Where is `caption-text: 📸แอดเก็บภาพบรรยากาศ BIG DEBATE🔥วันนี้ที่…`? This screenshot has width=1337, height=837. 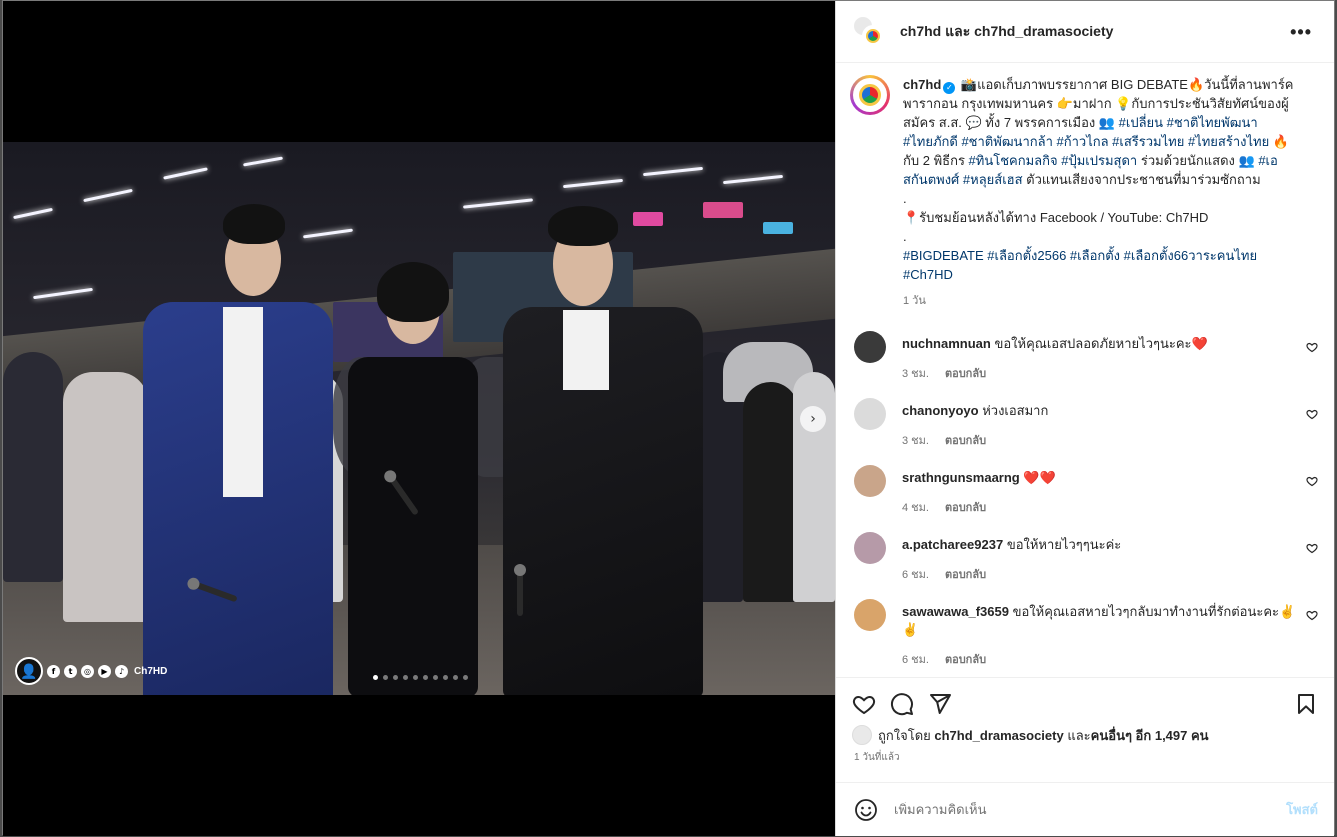
caption-text: 📸แอดเก็บภาพบรรยากาศ BIG DEBATE🔥วันนี้ที่… is located at coordinates (1127, 84).